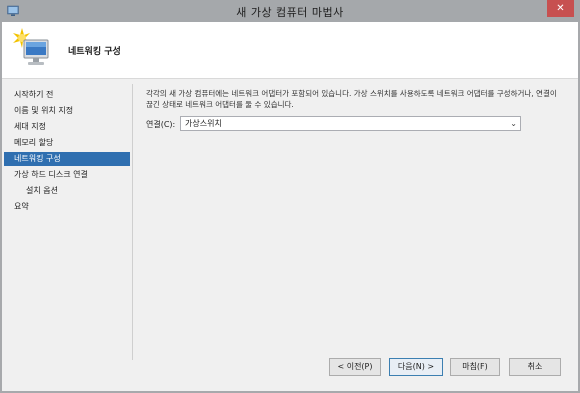 This screenshot has width=580, height=393. I want to click on chevron-down-icon: ⌄, so click(513, 123).